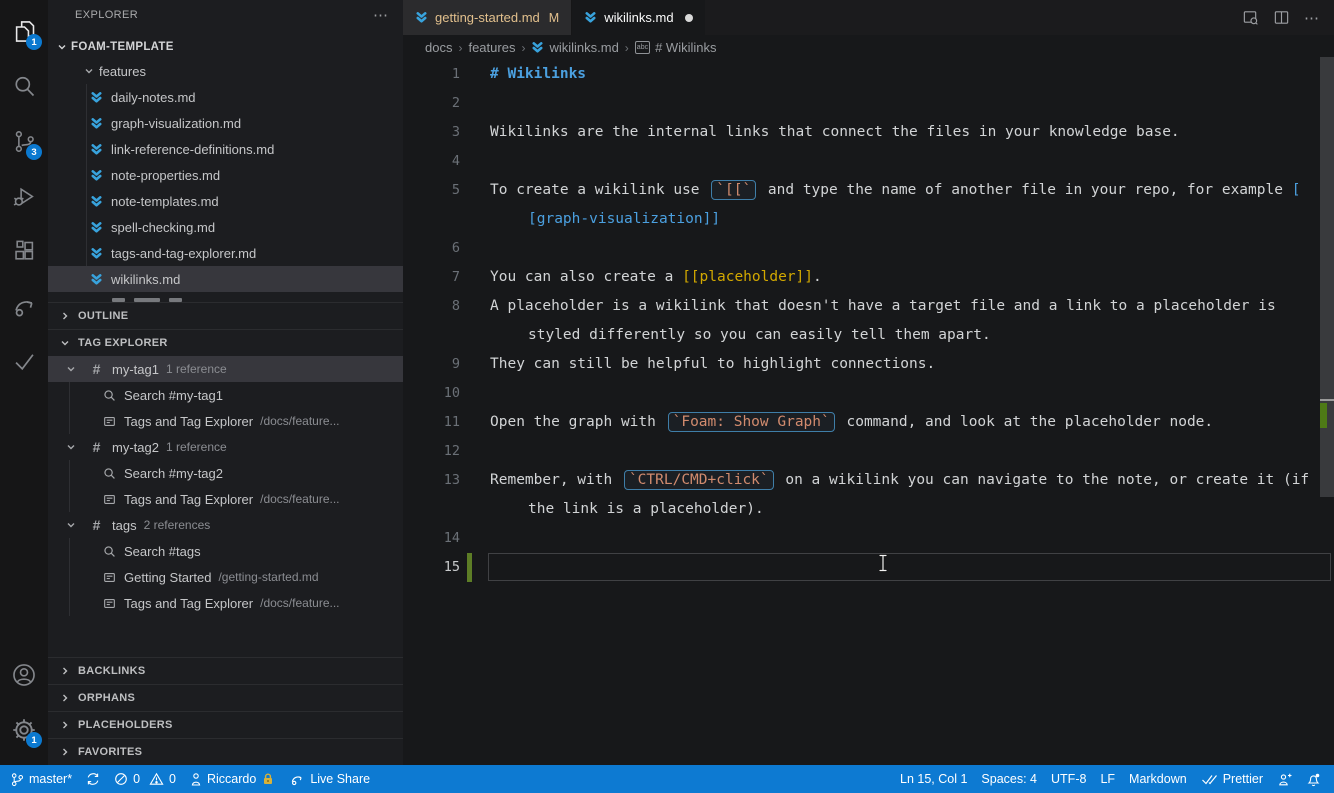 The image size is (1334, 793). I want to click on breadcrumb-features: features, so click(491, 47).